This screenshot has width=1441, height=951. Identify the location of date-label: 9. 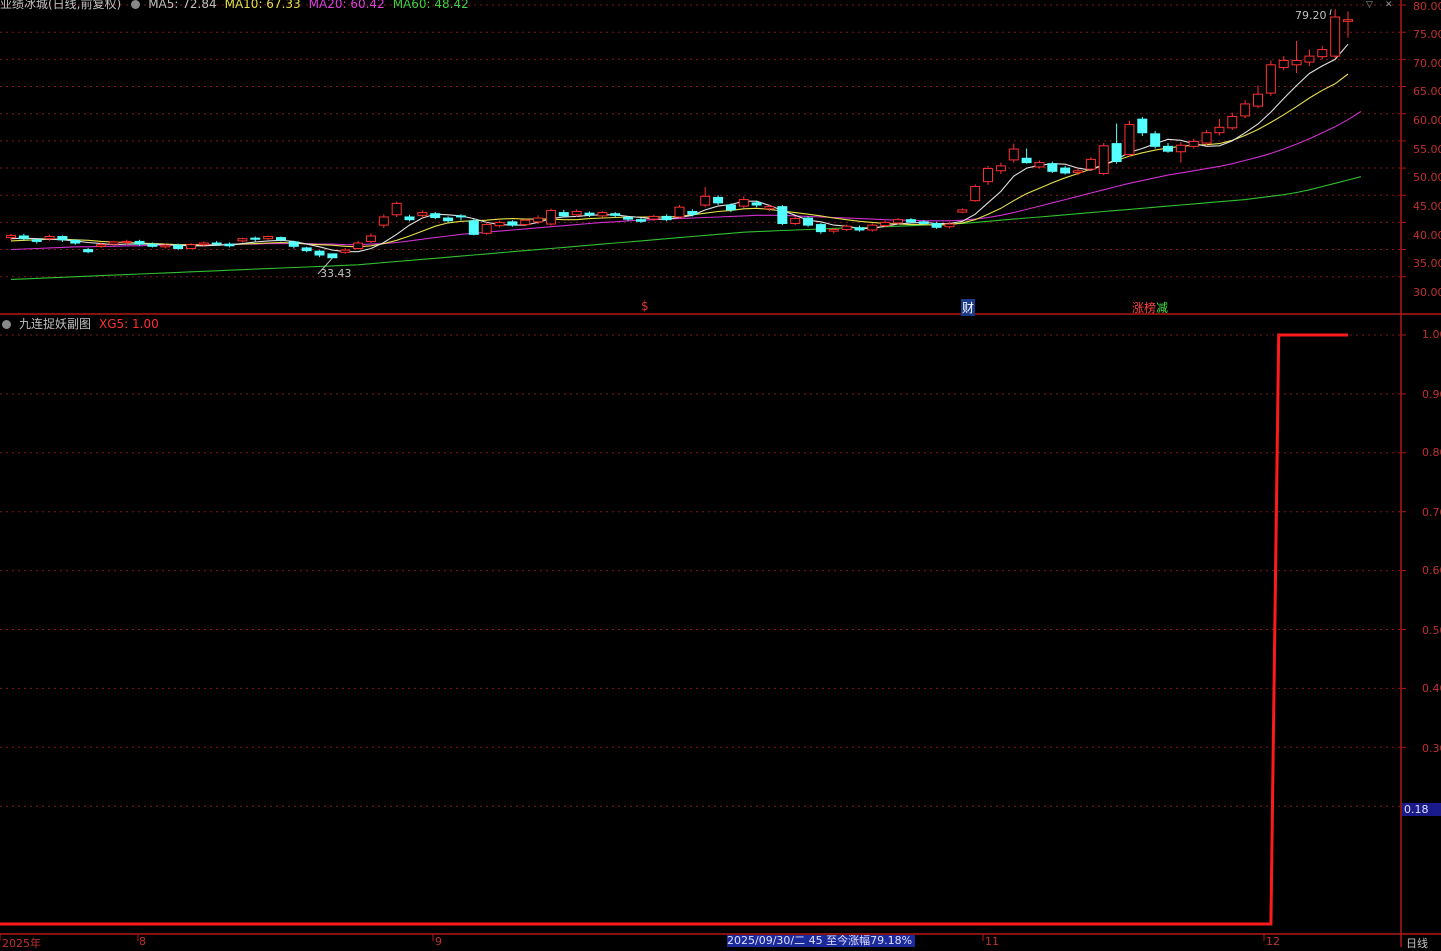
(438, 941).